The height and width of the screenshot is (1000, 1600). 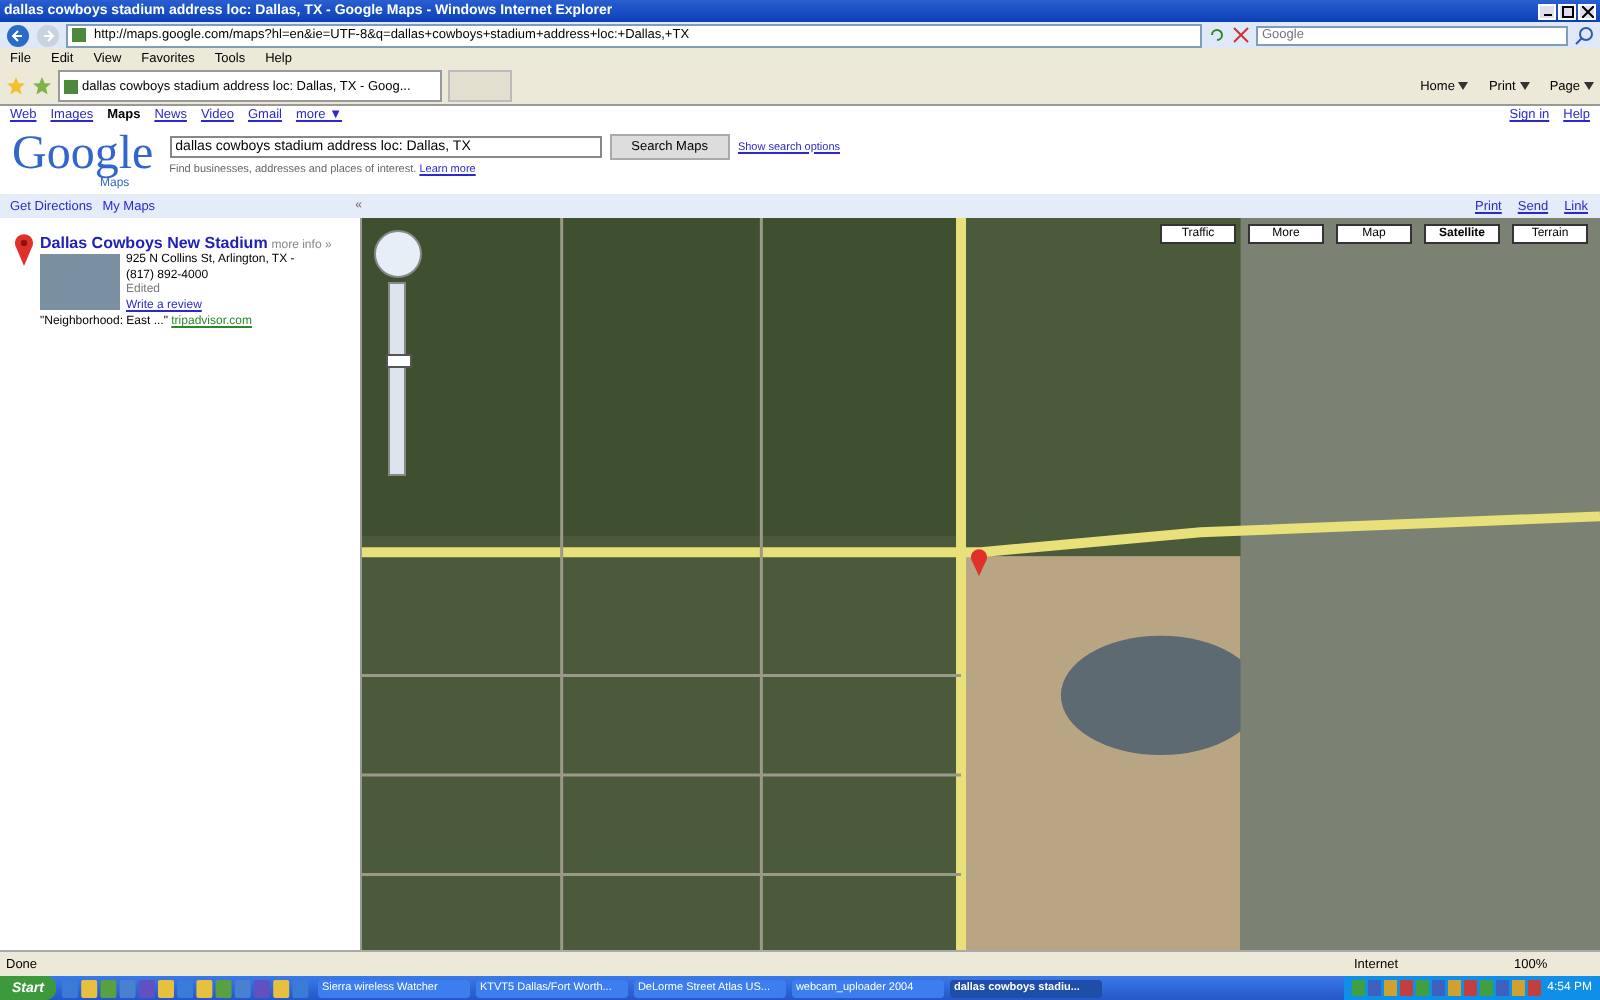 I want to click on quick-launch-icons-drawing, so click(x=186, y=988).